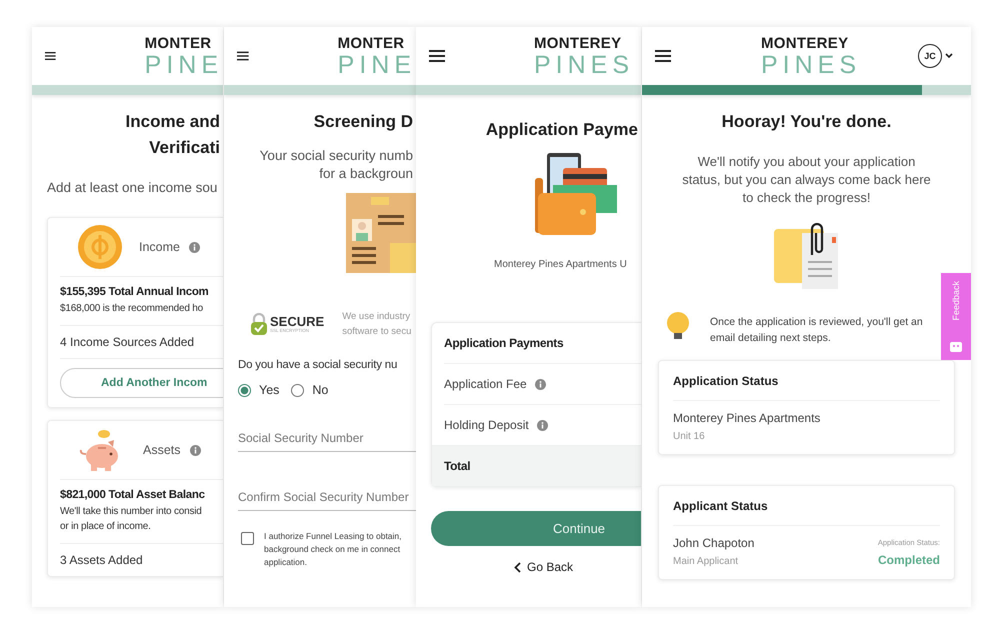 The width and height of the screenshot is (1000, 633). I want to click on page-title: Application Payme, so click(561, 130).